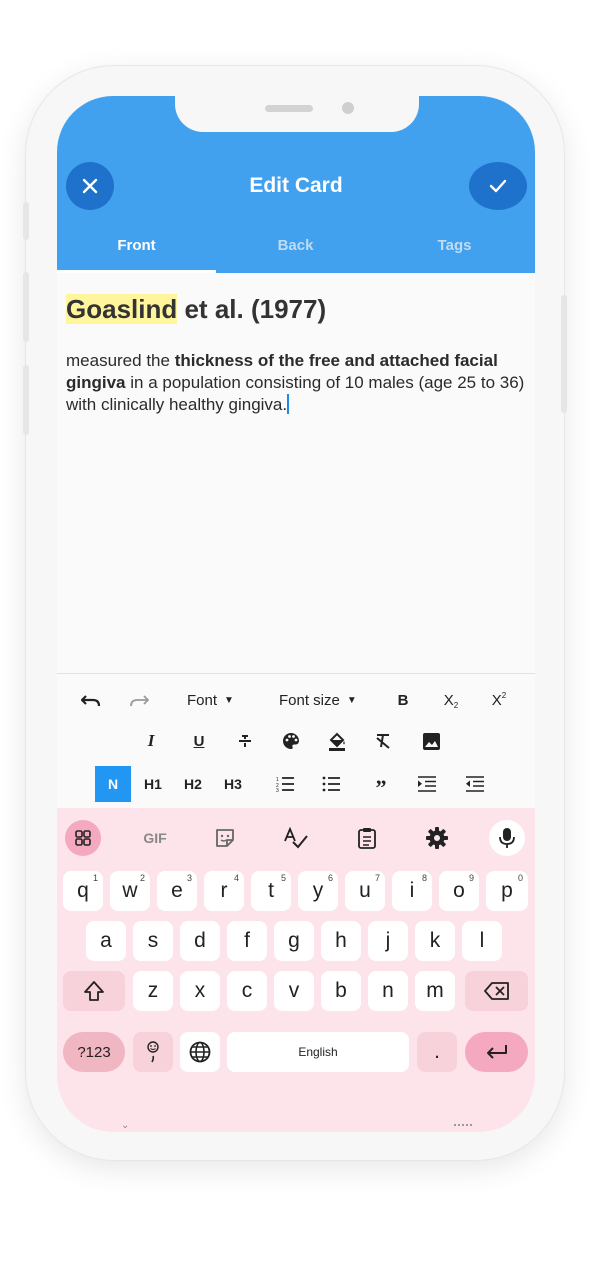 The height and width of the screenshot is (1280, 590). I want to click on spellcheck-button, so click(296, 838).